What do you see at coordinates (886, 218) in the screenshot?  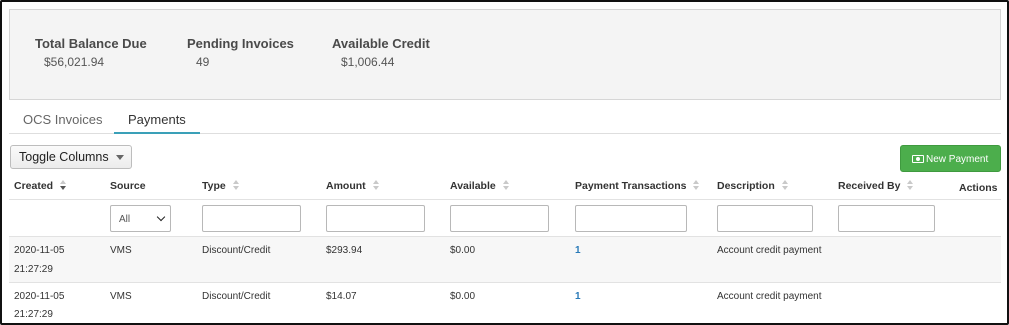 I see `received-by-filter-input` at bounding box center [886, 218].